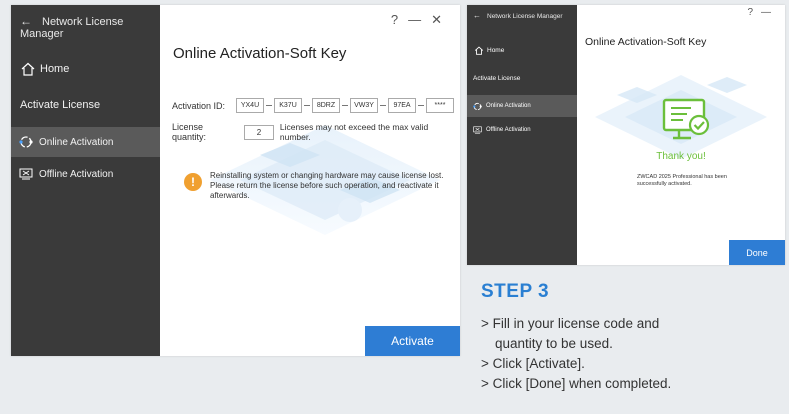 Image resolution: width=789 pixels, height=414 pixels. What do you see at coordinates (554, 343) in the screenshot?
I see `instruction-line: quantity to be used.` at bounding box center [554, 343].